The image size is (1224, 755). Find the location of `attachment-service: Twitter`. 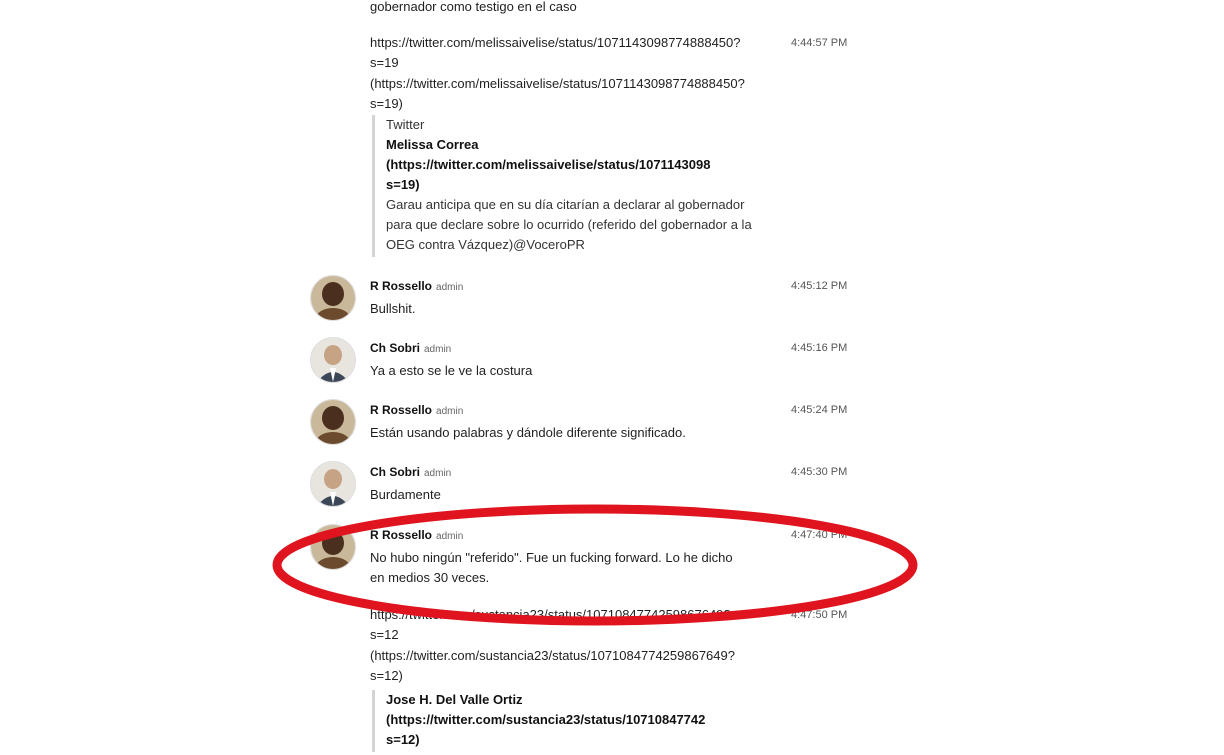

attachment-service: Twitter is located at coordinates (405, 124).